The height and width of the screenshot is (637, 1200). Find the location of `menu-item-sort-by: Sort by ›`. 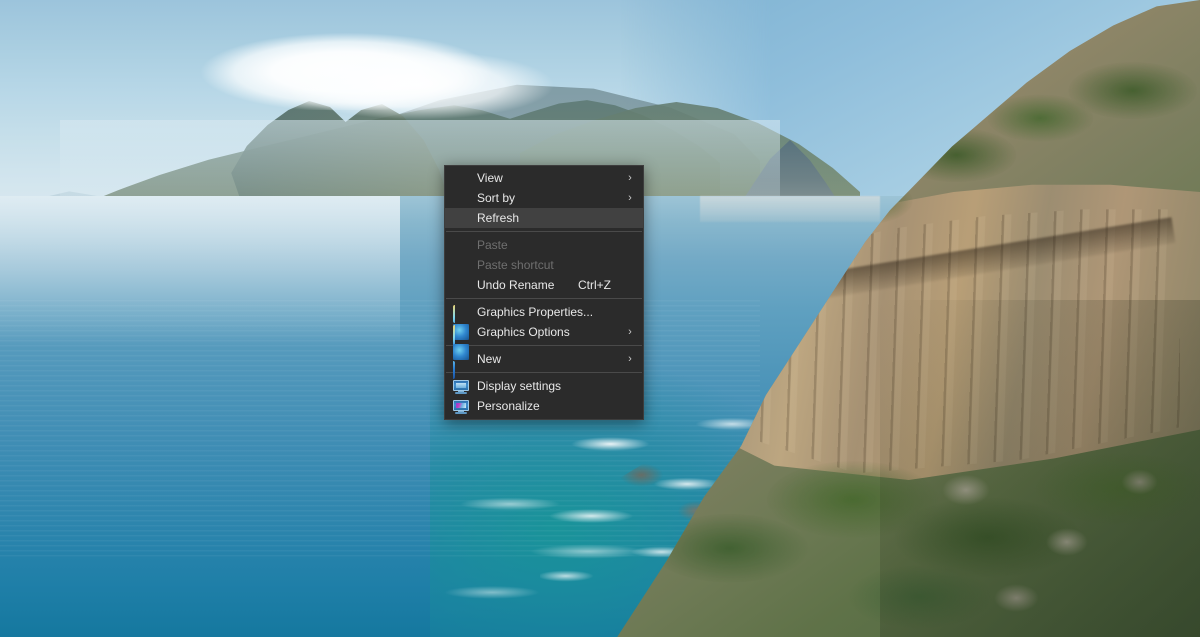

menu-item-sort-by: Sort by › is located at coordinates (544, 198).